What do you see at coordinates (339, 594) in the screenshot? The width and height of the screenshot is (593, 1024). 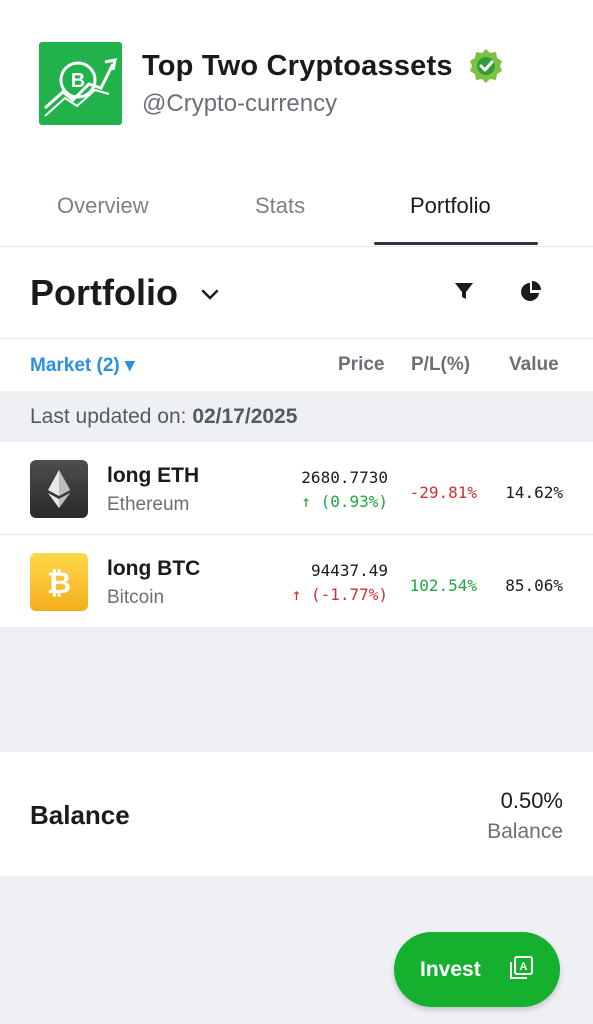 I see `asset-price-change: ↑ (-1.77%)` at bounding box center [339, 594].